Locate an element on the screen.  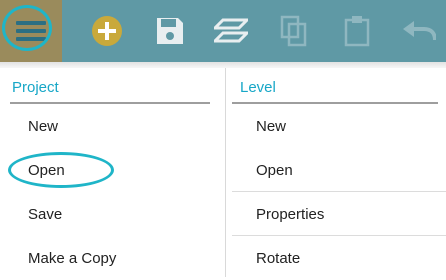
level-open-item: Open is located at coordinates (337, 170).